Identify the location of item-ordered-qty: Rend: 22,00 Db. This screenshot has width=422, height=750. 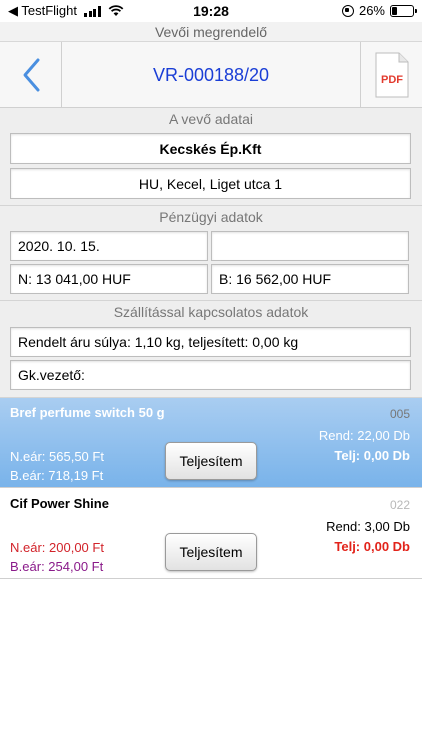
(364, 435).